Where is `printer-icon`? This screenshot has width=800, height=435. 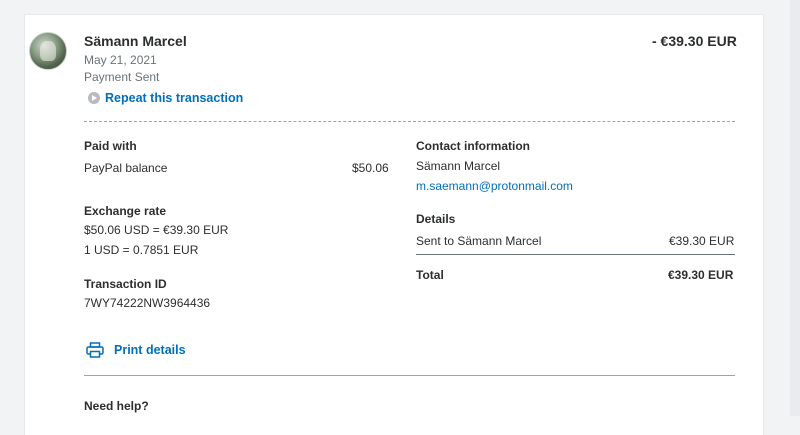 printer-icon is located at coordinates (95, 350).